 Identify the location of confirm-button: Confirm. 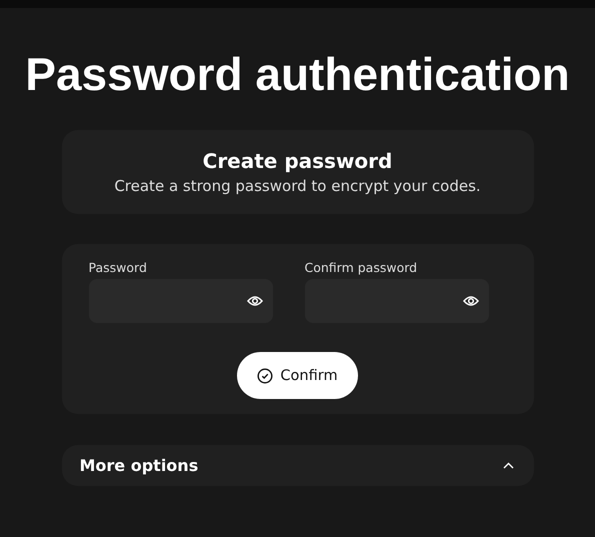
(297, 375).